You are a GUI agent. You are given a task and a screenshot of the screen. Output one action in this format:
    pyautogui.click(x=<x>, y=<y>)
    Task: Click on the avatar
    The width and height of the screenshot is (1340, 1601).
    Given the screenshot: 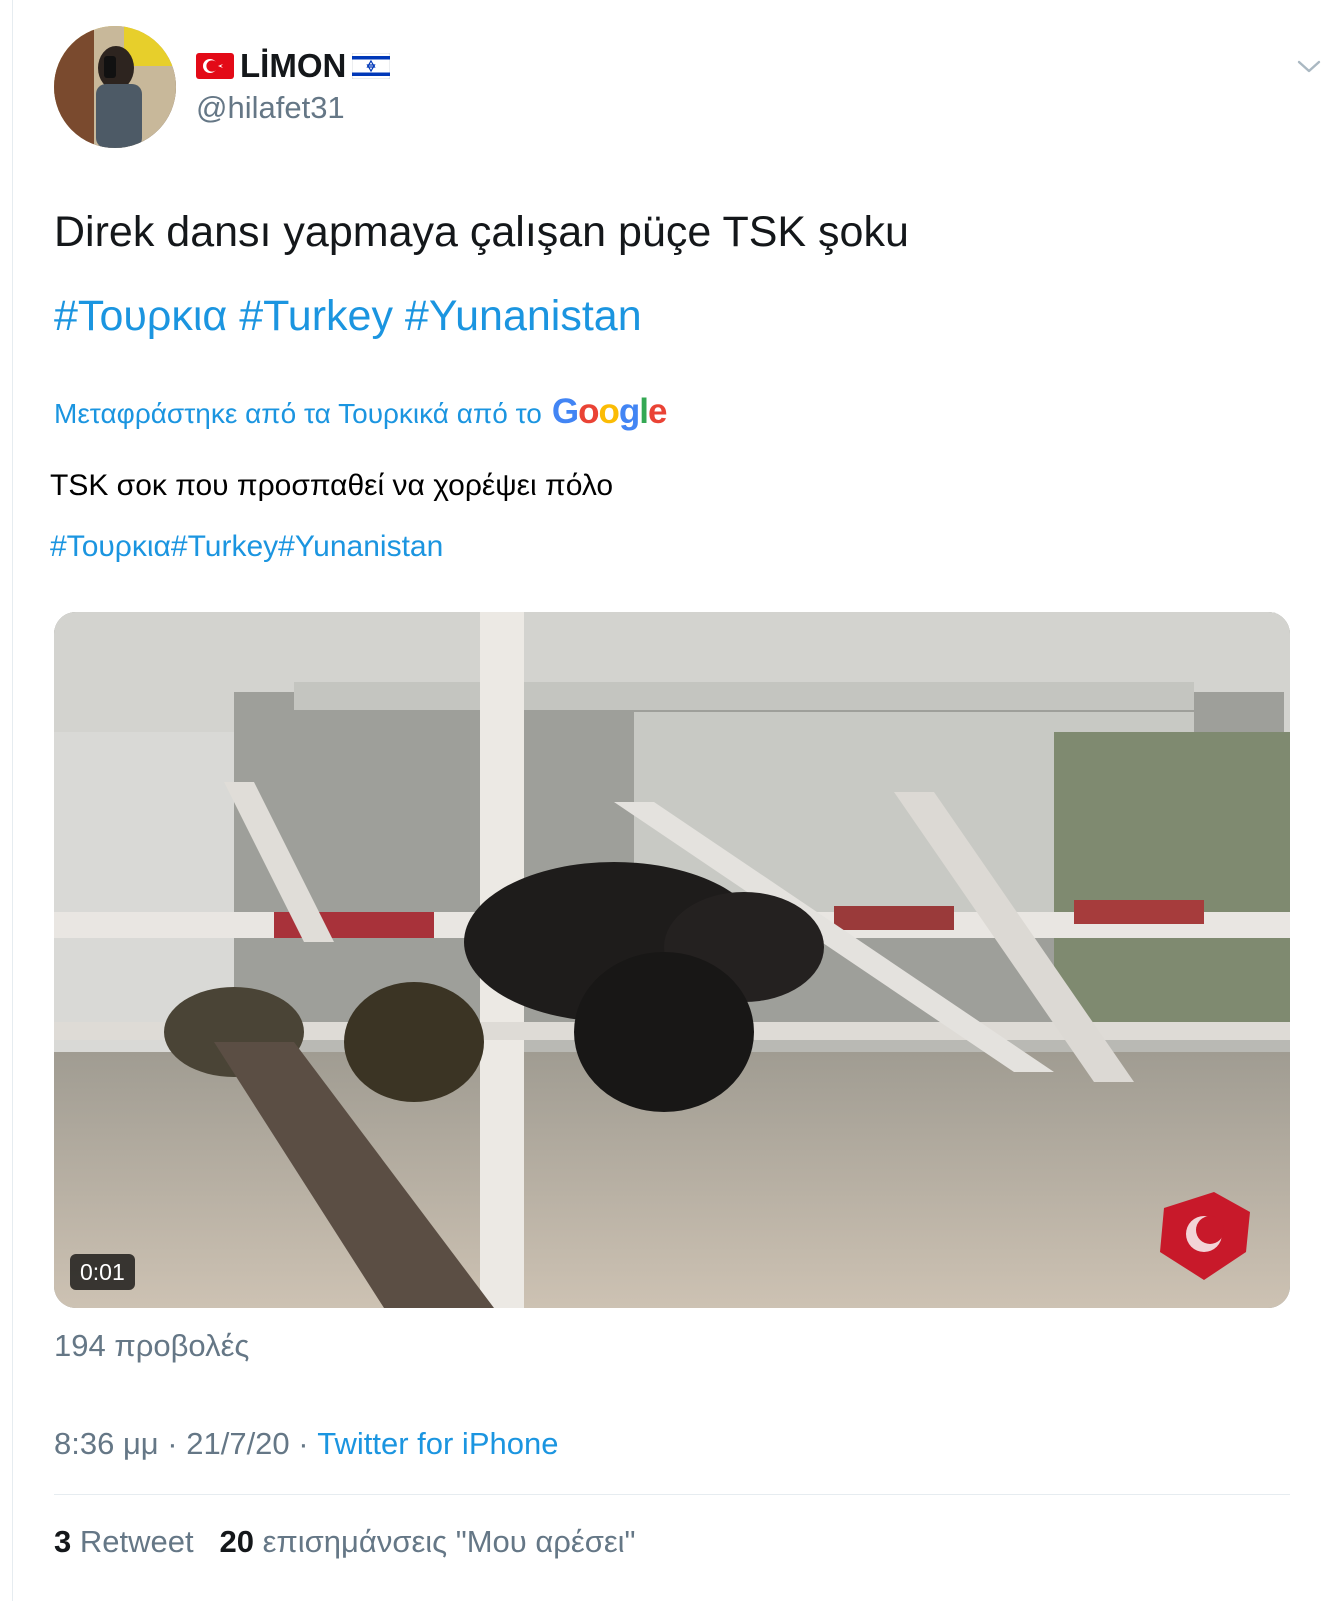 What is the action you would take?
    pyautogui.click(x=115, y=87)
    